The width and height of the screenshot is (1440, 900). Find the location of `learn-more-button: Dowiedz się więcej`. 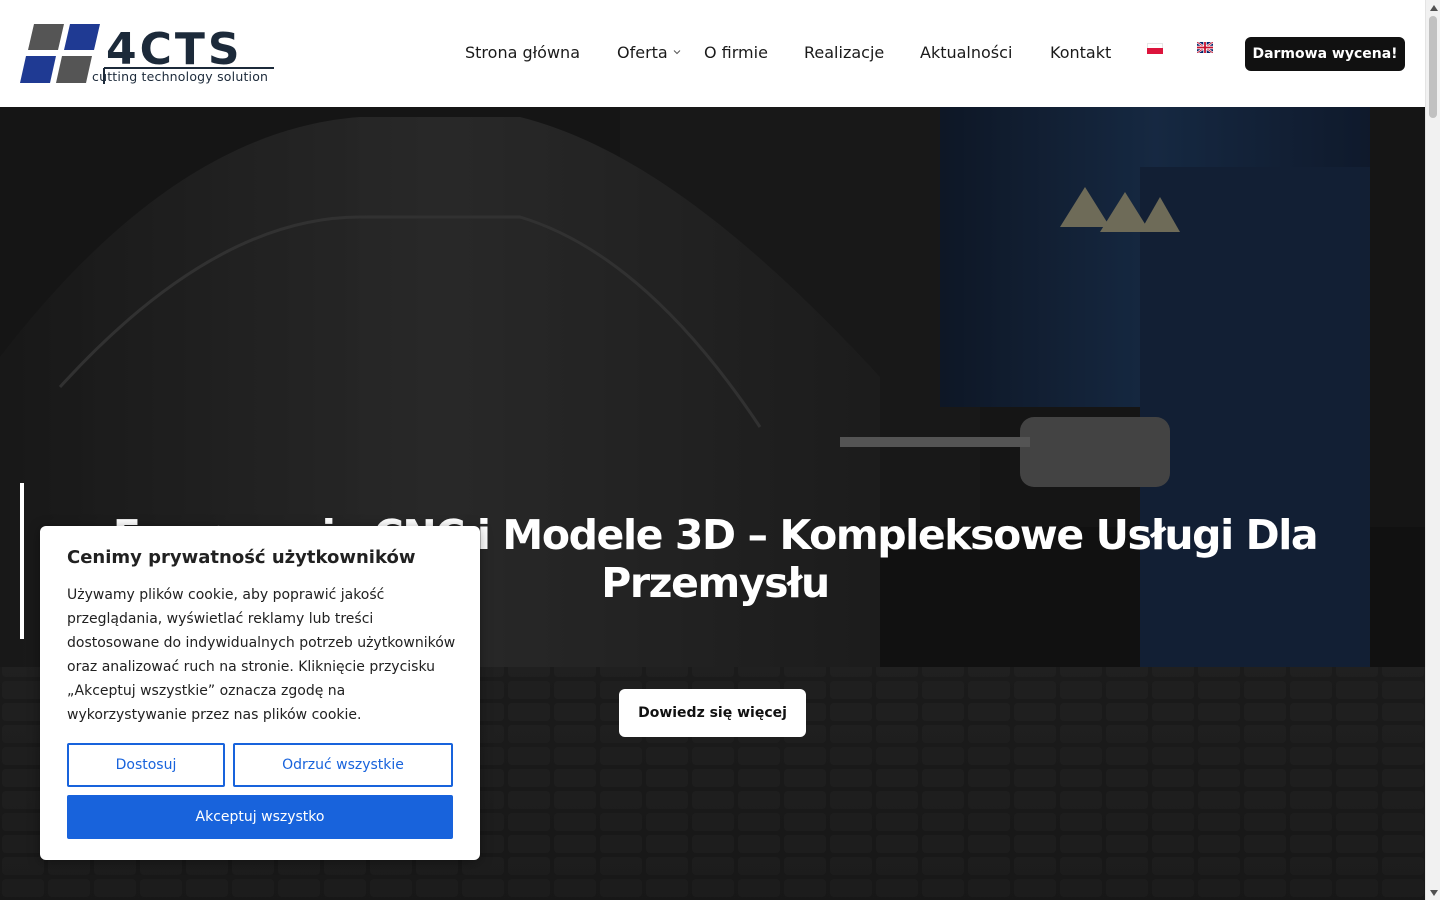

learn-more-button: Dowiedz się więcej is located at coordinates (712, 713).